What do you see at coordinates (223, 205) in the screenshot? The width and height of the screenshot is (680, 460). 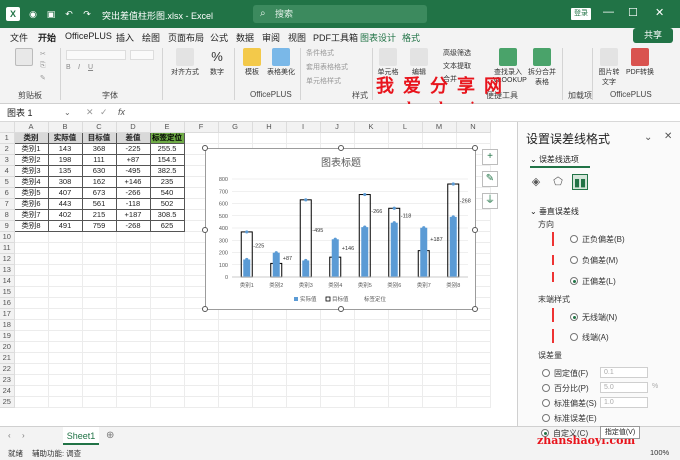 I see `y-tick-label: 600` at bounding box center [223, 205].